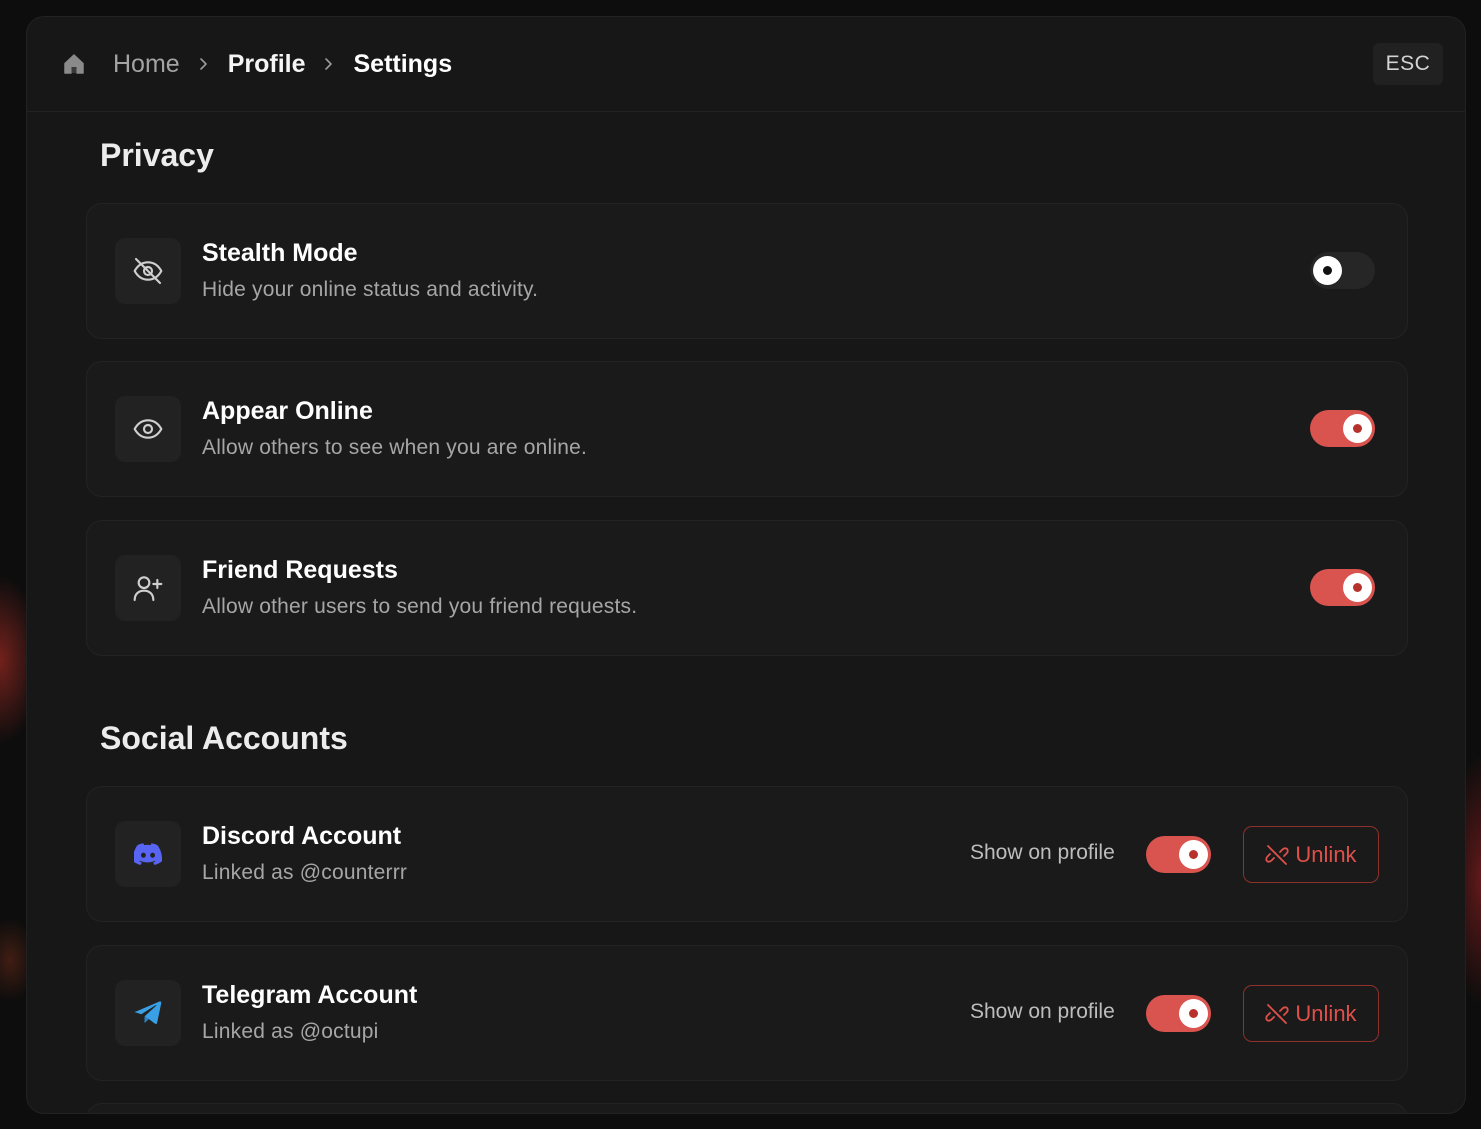 This screenshot has width=1481, height=1129. I want to click on user-plus-icon, so click(148, 588).